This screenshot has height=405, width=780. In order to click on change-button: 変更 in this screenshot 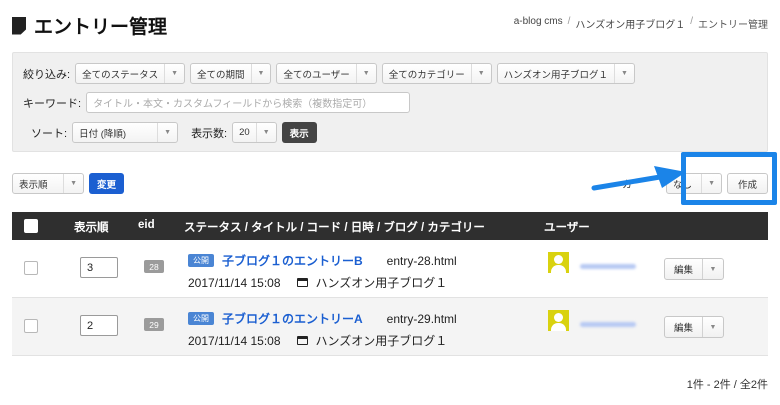, I will do `click(107, 183)`.